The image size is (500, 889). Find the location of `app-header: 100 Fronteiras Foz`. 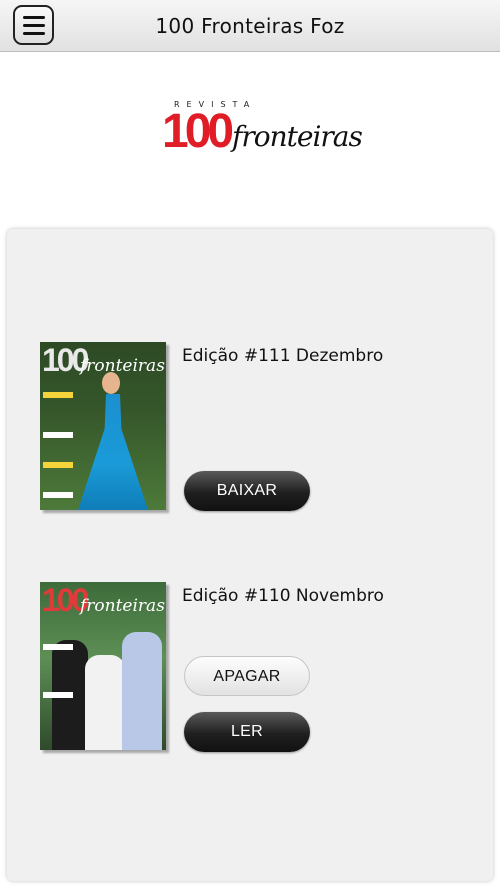

app-header: 100 Fronteiras Foz is located at coordinates (250, 26).